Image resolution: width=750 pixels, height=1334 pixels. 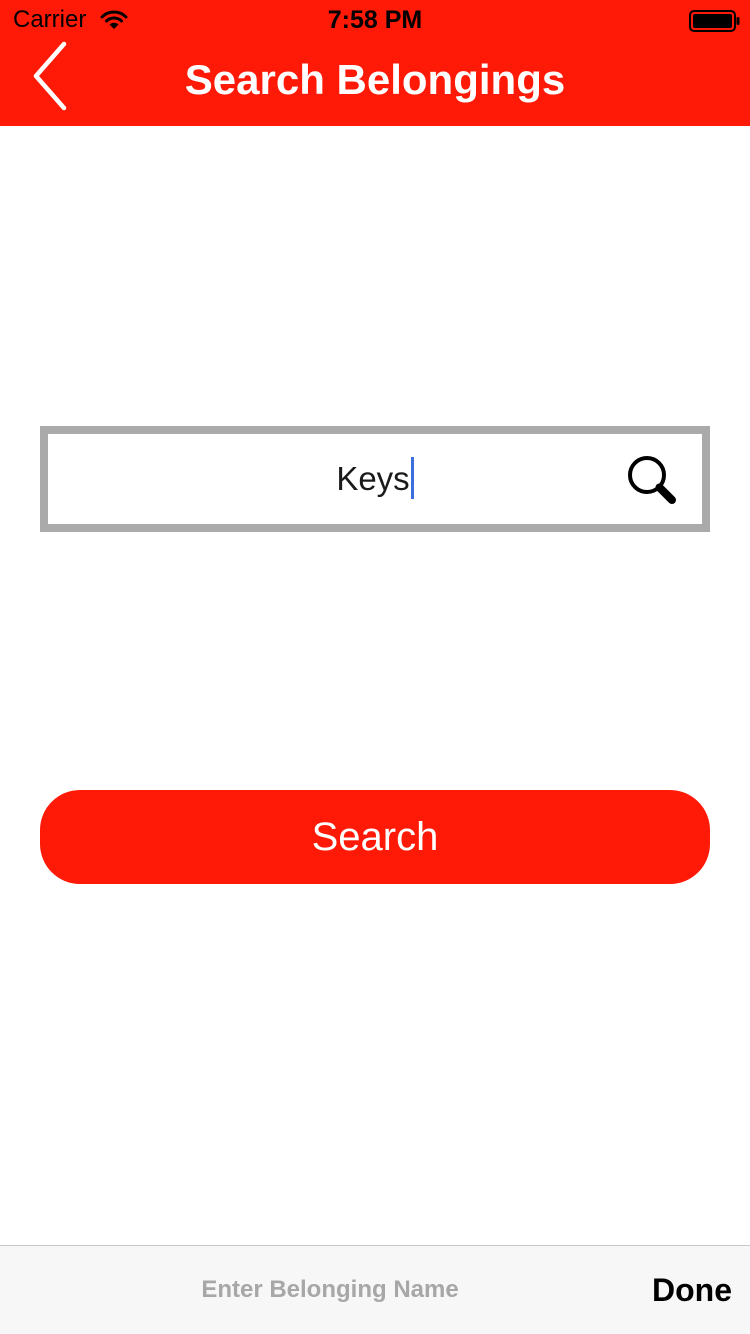 I want to click on search-input: Keys, so click(x=375, y=479).